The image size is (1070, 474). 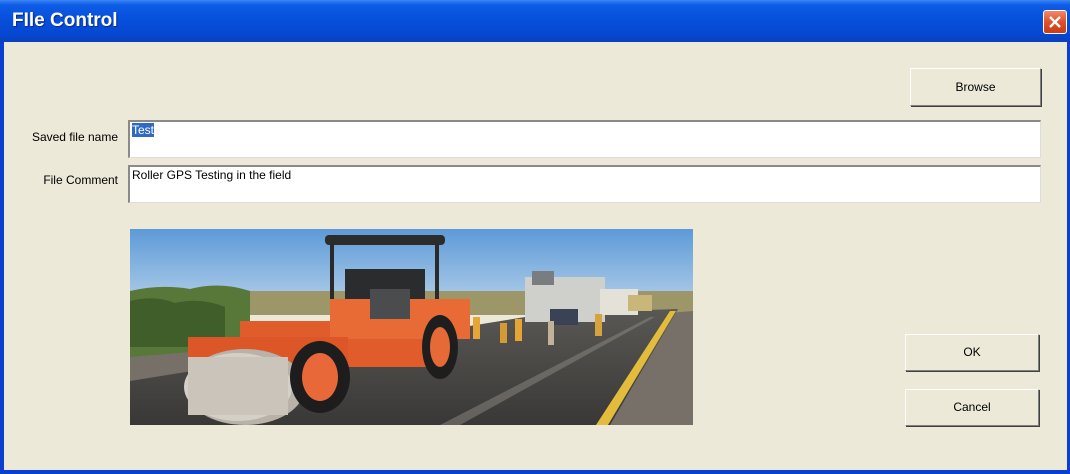 What do you see at coordinates (80, 180) in the screenshot?
I see `file-comment-label: File Comment` at bounding box center [80, 180].